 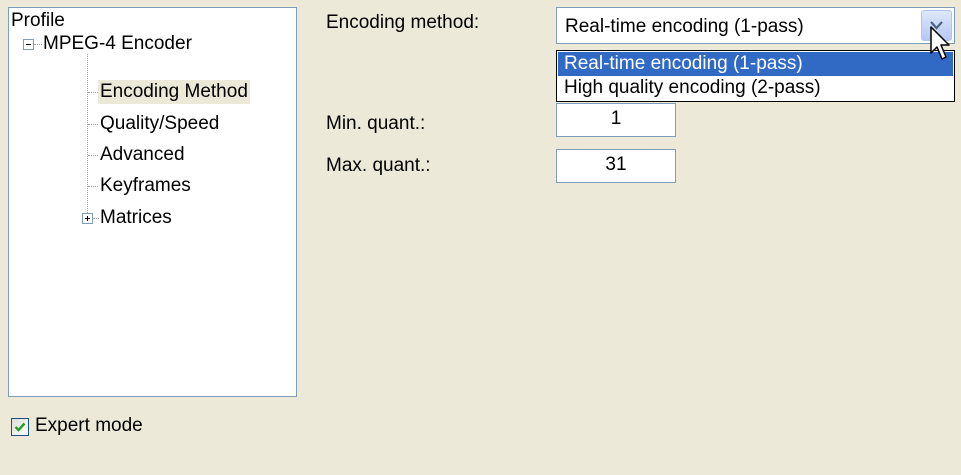 I want to click on collapse-icon, so click(x=28, y=44).